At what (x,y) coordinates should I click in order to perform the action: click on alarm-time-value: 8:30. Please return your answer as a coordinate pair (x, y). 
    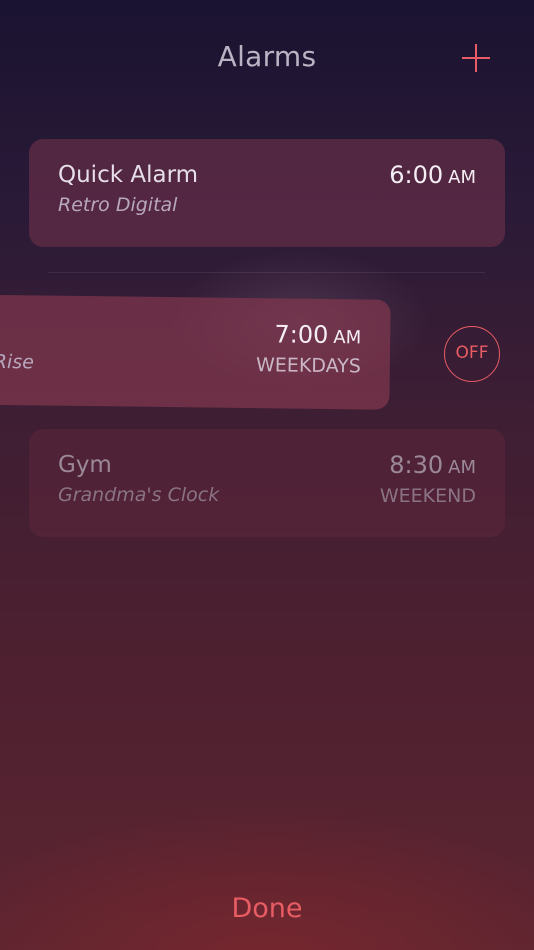
    Looking at the image, I should click on (416, 465).